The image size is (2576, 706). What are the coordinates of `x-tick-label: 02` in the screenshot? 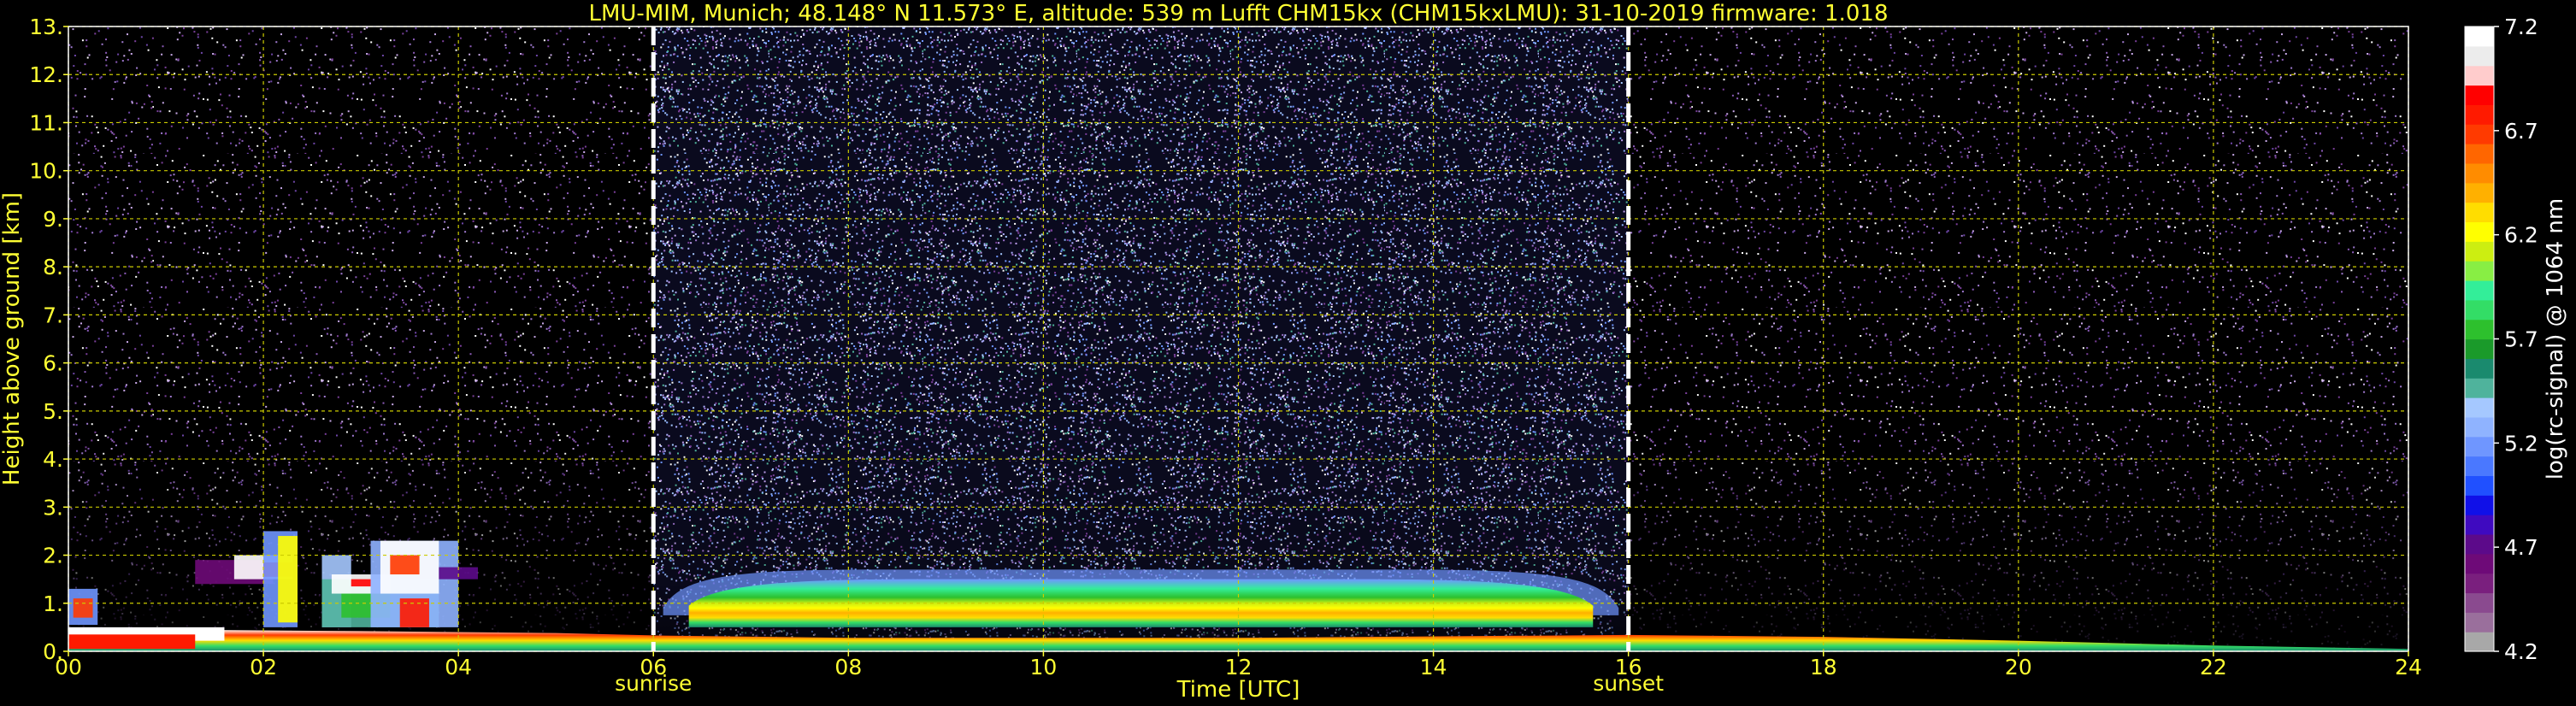 It's located at (263, 667).